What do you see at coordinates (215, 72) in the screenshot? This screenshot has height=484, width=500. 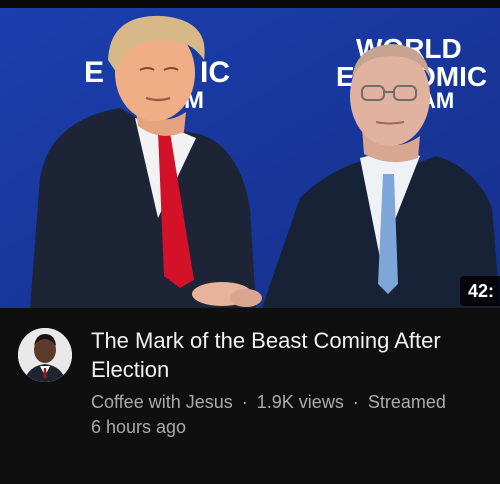 I see `banner-left-letters-2: IC` at bounding box center [215, 72].